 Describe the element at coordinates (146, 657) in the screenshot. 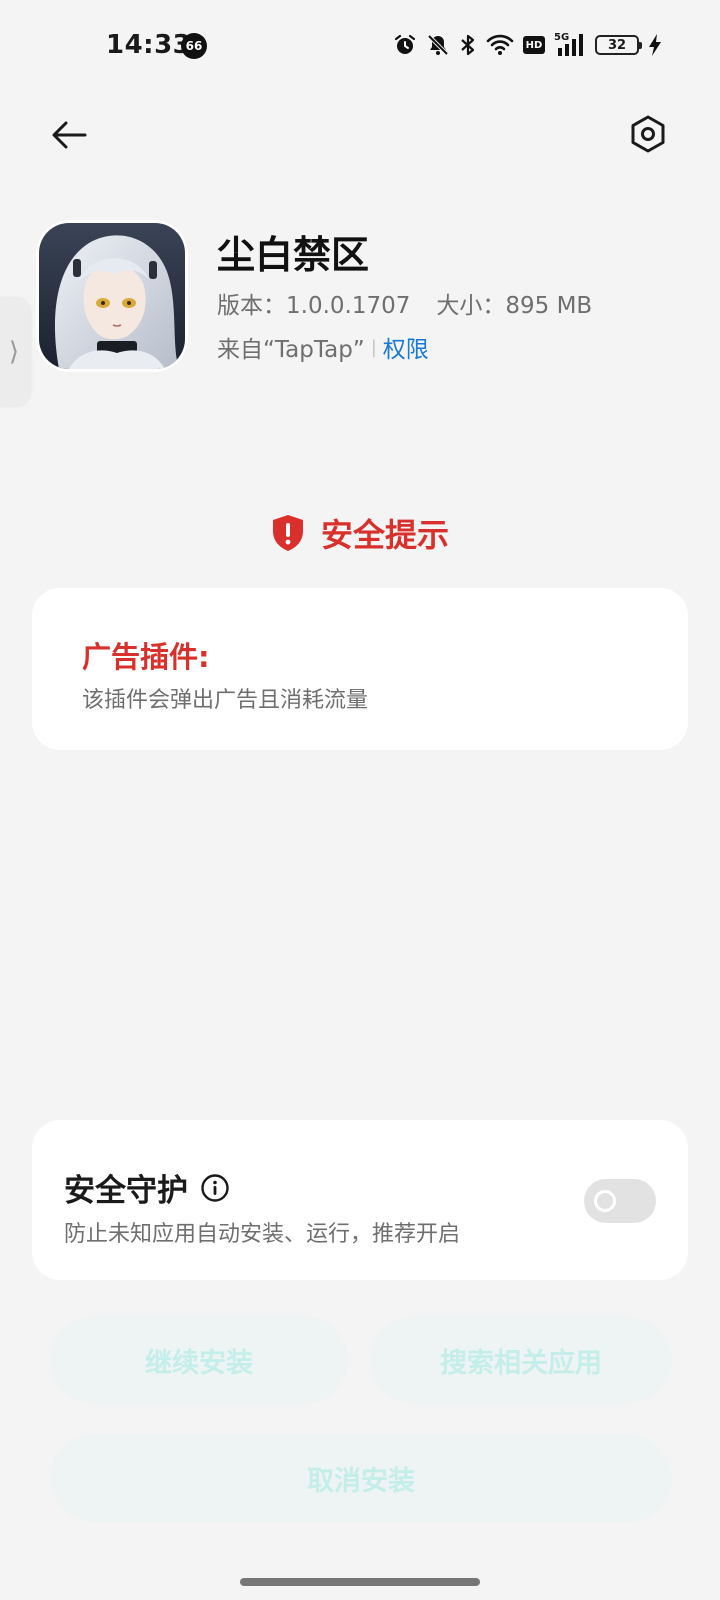

I see `ad-plugin-title: 广告插件:` at that location.